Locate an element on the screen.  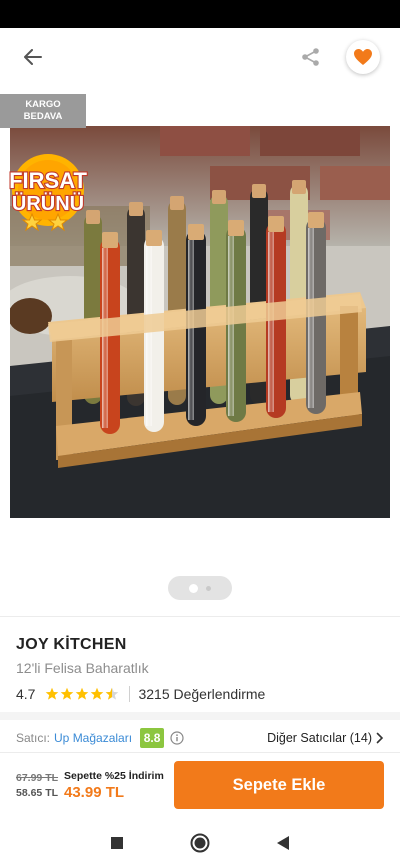
page-dot is located at coordinates (208, 588).